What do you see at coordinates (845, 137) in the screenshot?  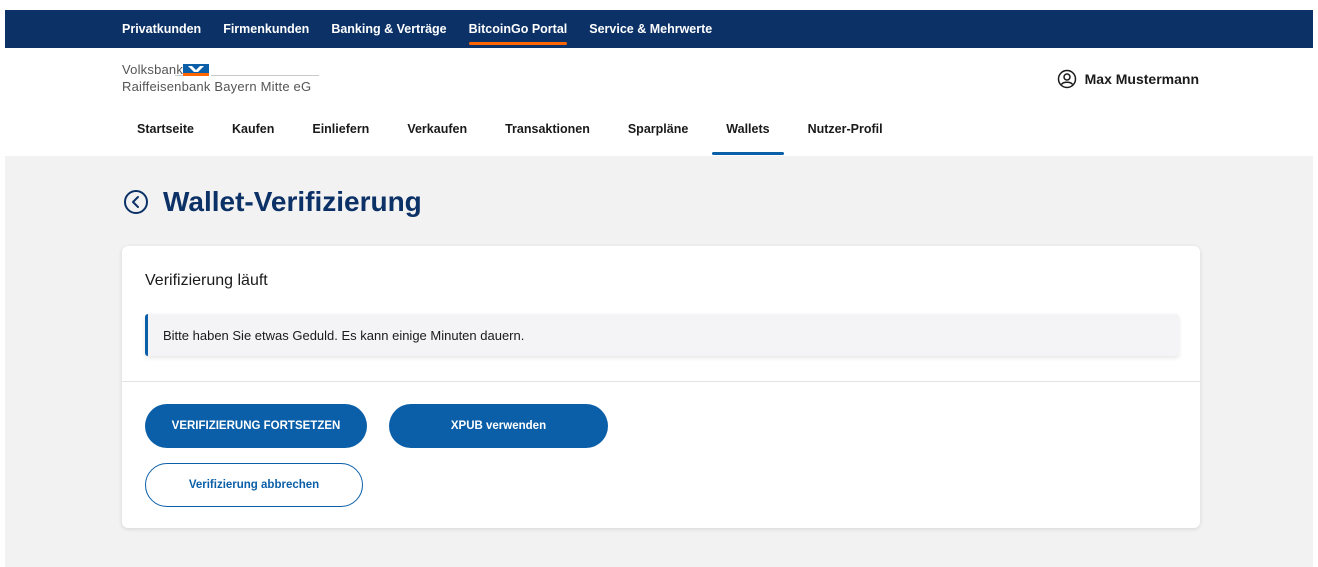 I see `subnav-item-nutzer-profil: Nutzer-Profil` at bounding box center [845, 137].